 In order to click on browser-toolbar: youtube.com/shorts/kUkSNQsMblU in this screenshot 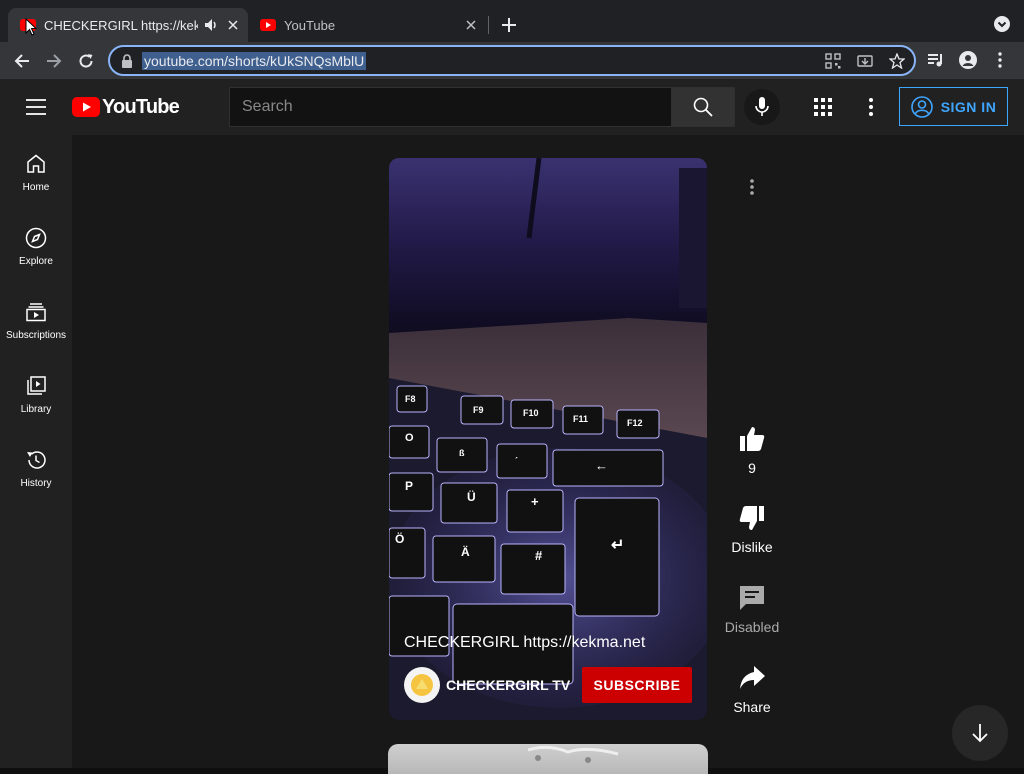, I will do `click(512, 60)`.